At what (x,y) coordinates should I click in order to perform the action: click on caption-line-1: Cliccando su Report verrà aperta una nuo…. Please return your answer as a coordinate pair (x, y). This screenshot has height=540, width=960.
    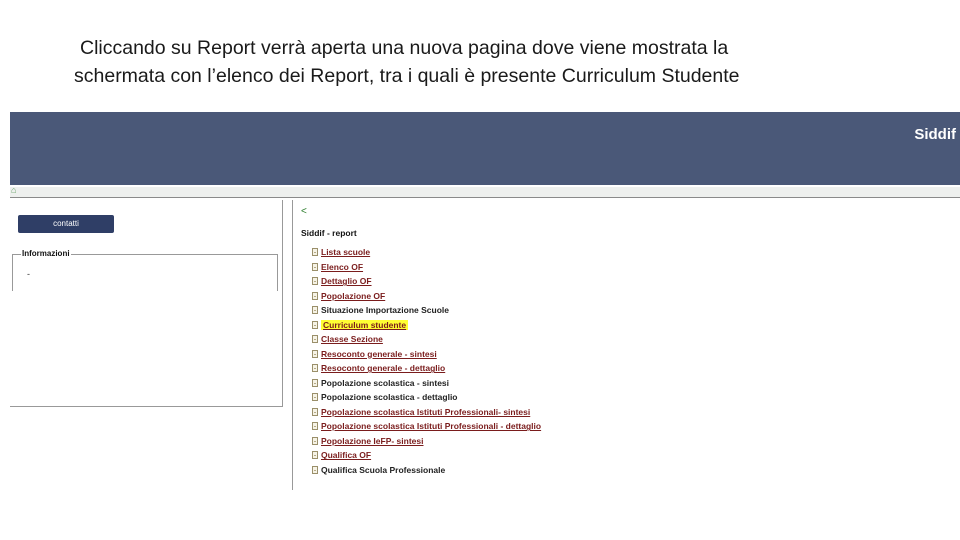
    Looking at the image, I should click on (404, 48).